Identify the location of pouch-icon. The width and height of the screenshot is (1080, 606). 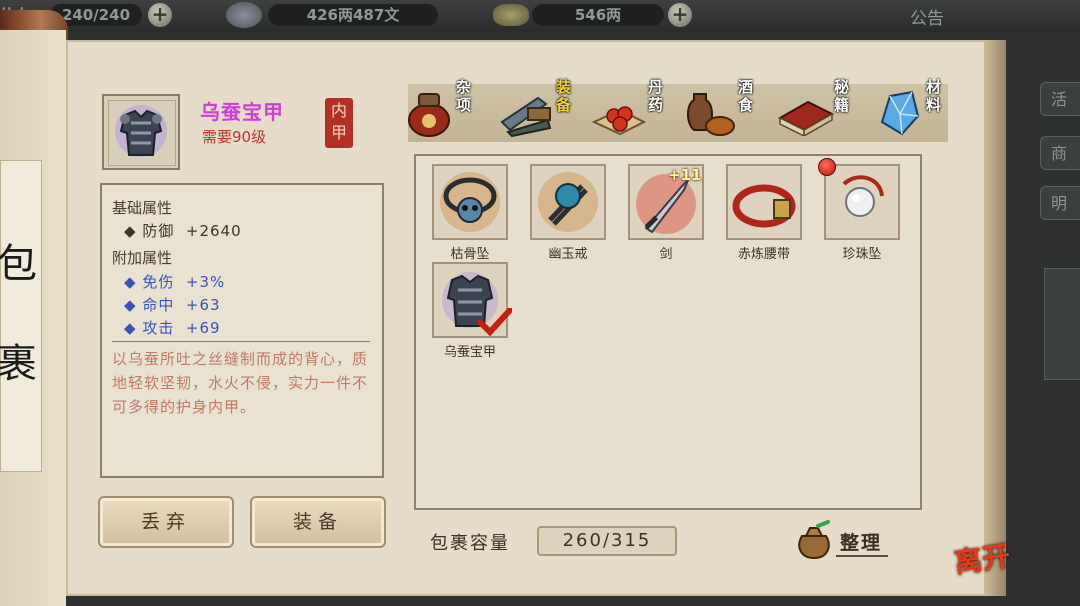
(814, 540).